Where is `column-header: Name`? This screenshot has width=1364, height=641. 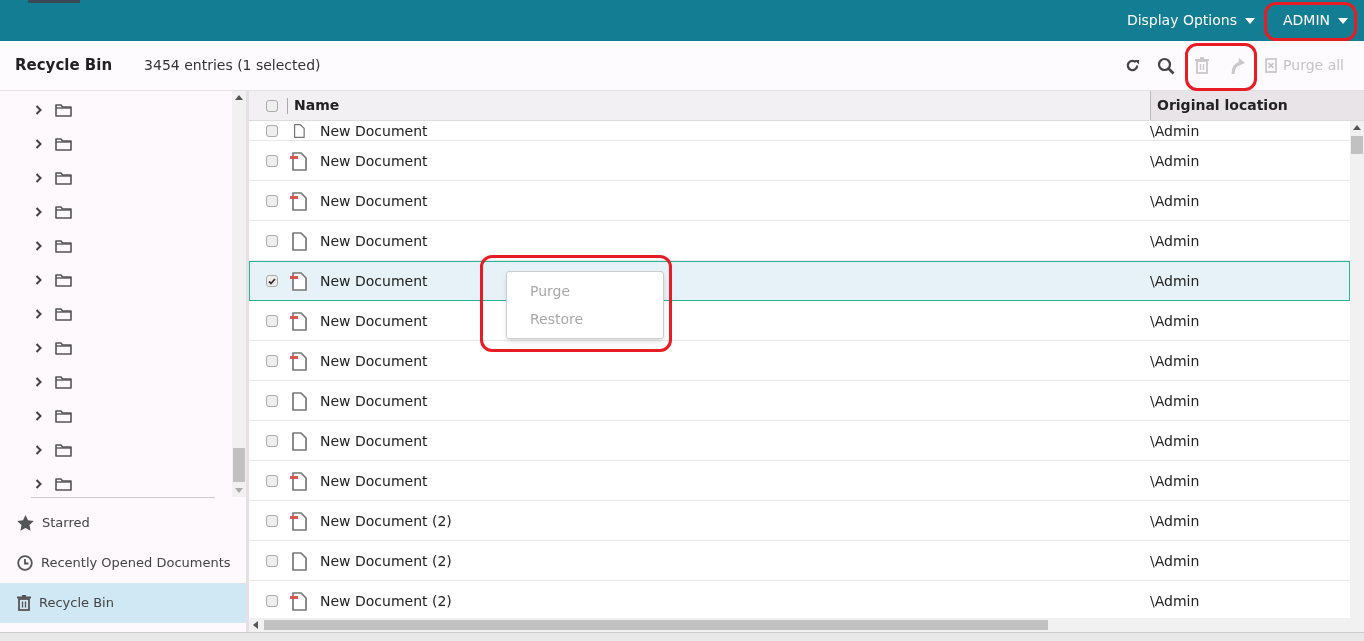 column-header: Name is located at coordinates (722, 105).